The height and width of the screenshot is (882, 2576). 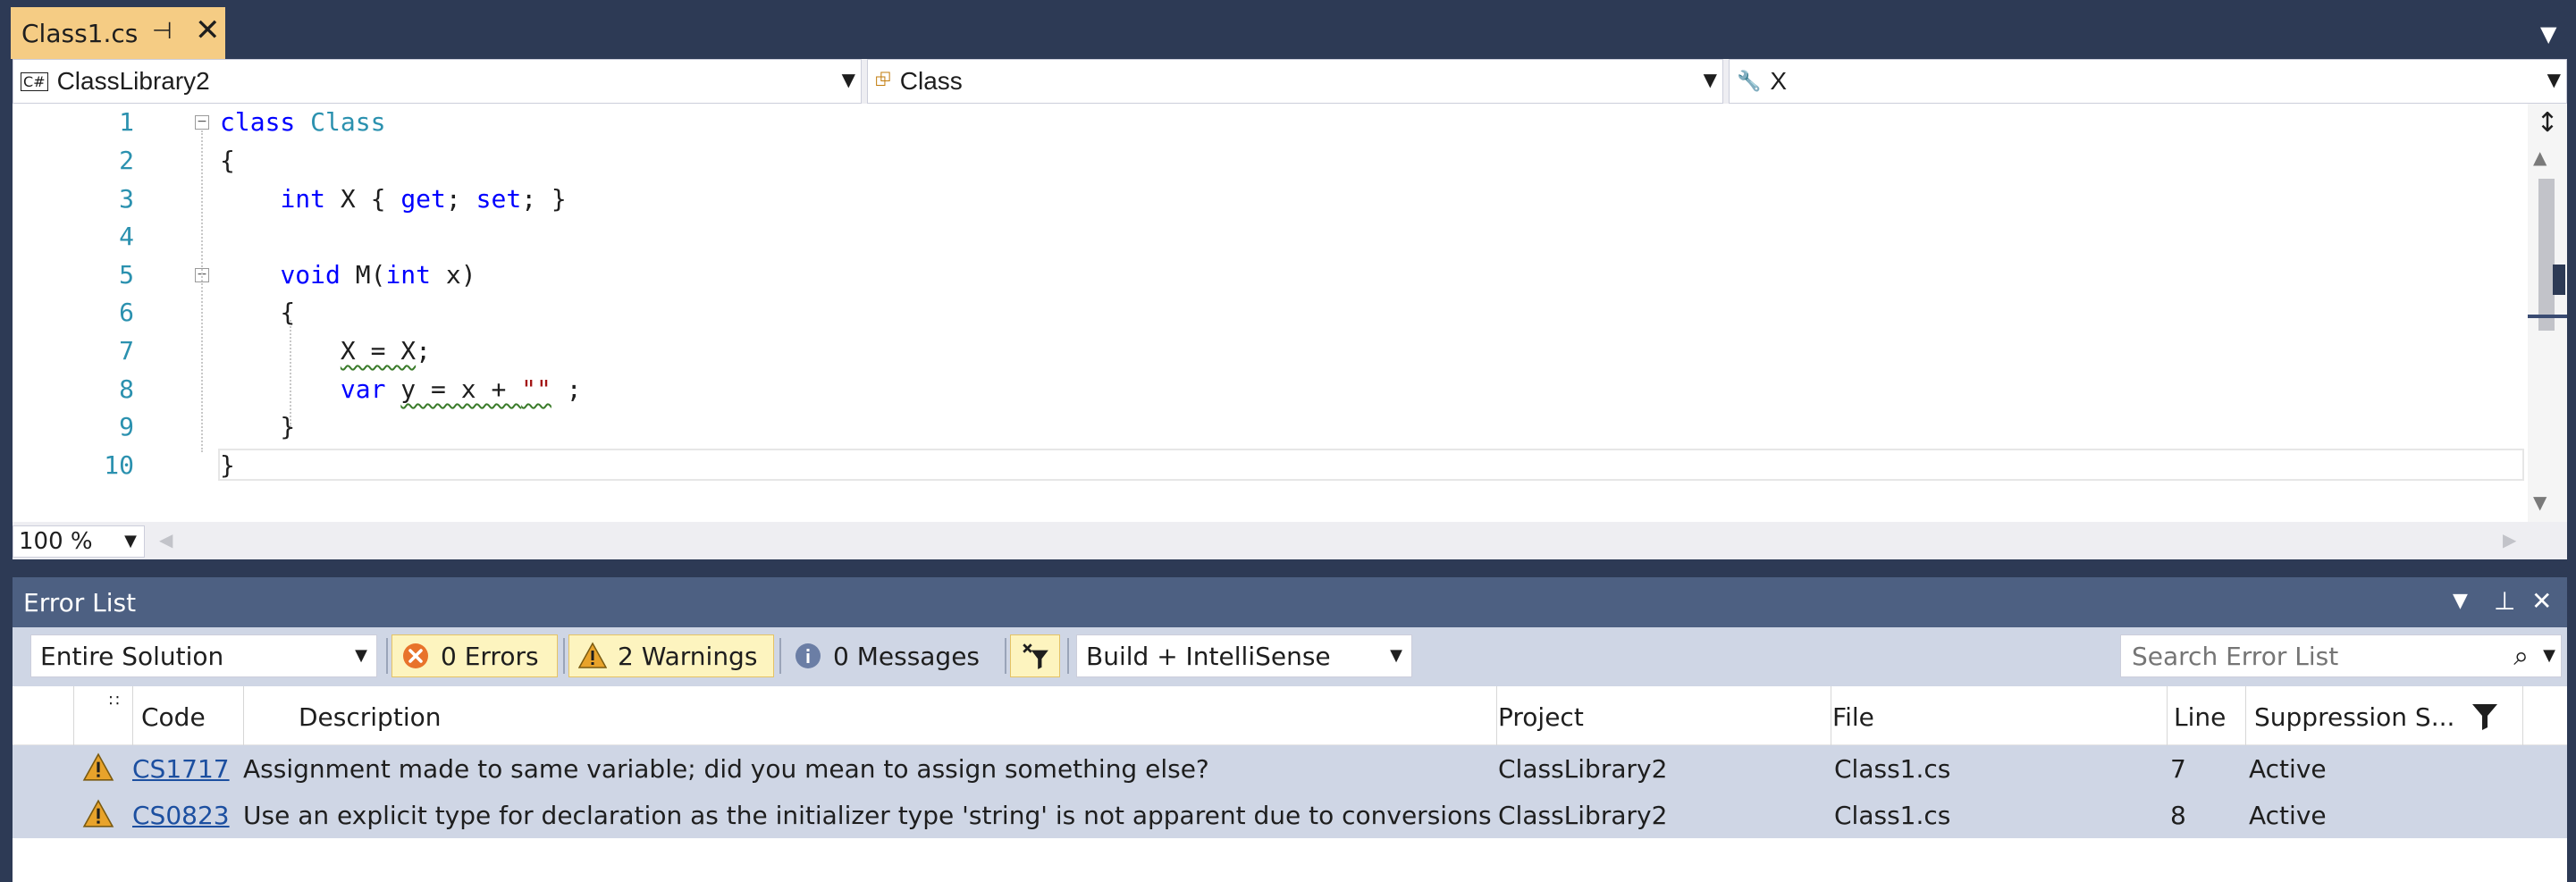 I want to click on build-filter-dropdown: Build + IntelliSense ▼, so click(x=1244, y=655).